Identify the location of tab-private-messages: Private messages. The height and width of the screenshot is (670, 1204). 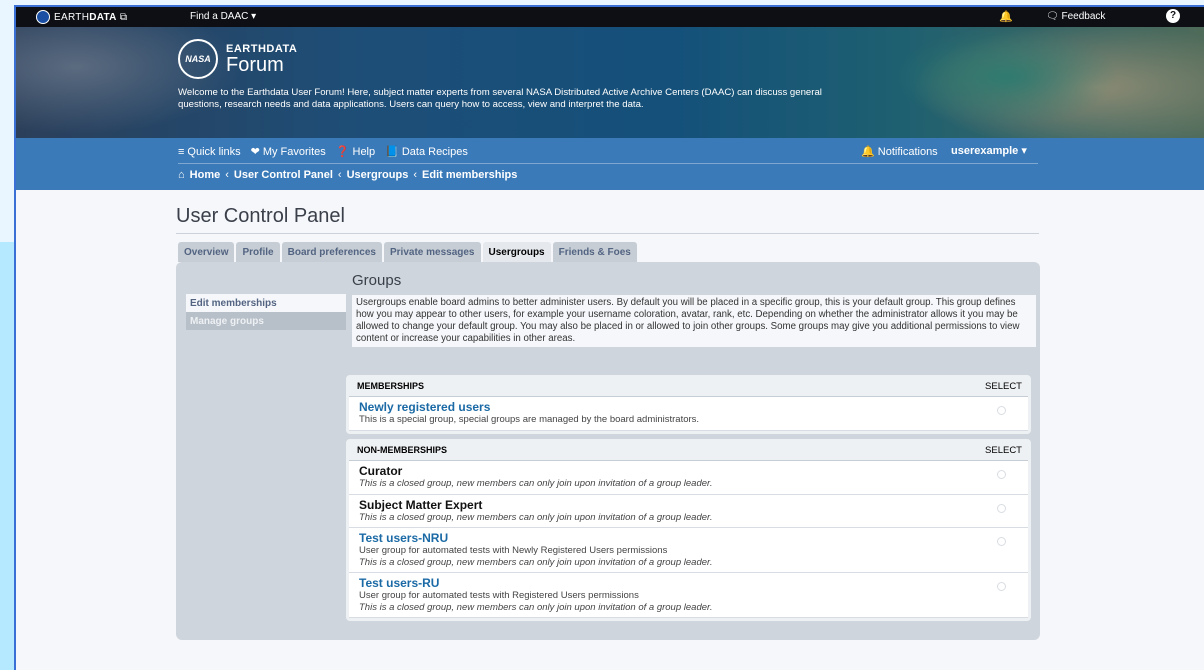
(432, 252).